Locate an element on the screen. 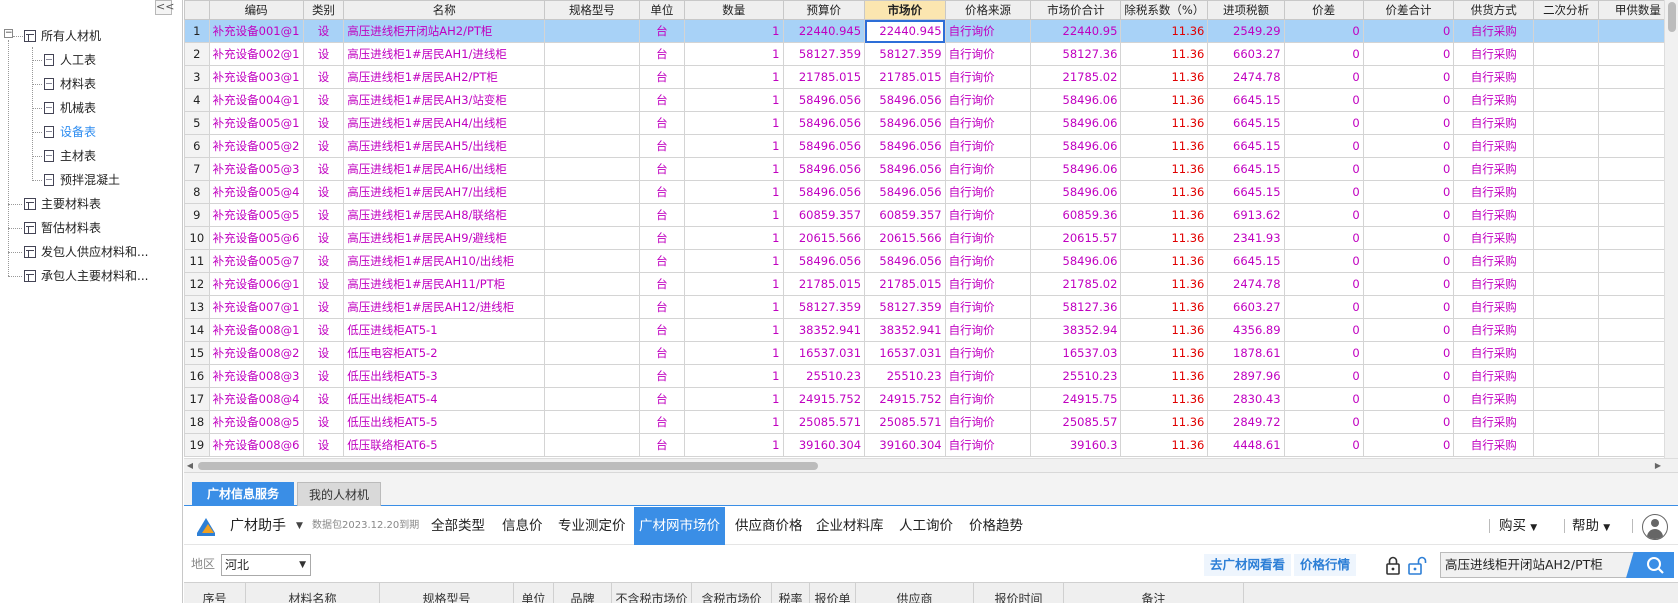  column-header: 价差 is located at coordinates (1323, 10).